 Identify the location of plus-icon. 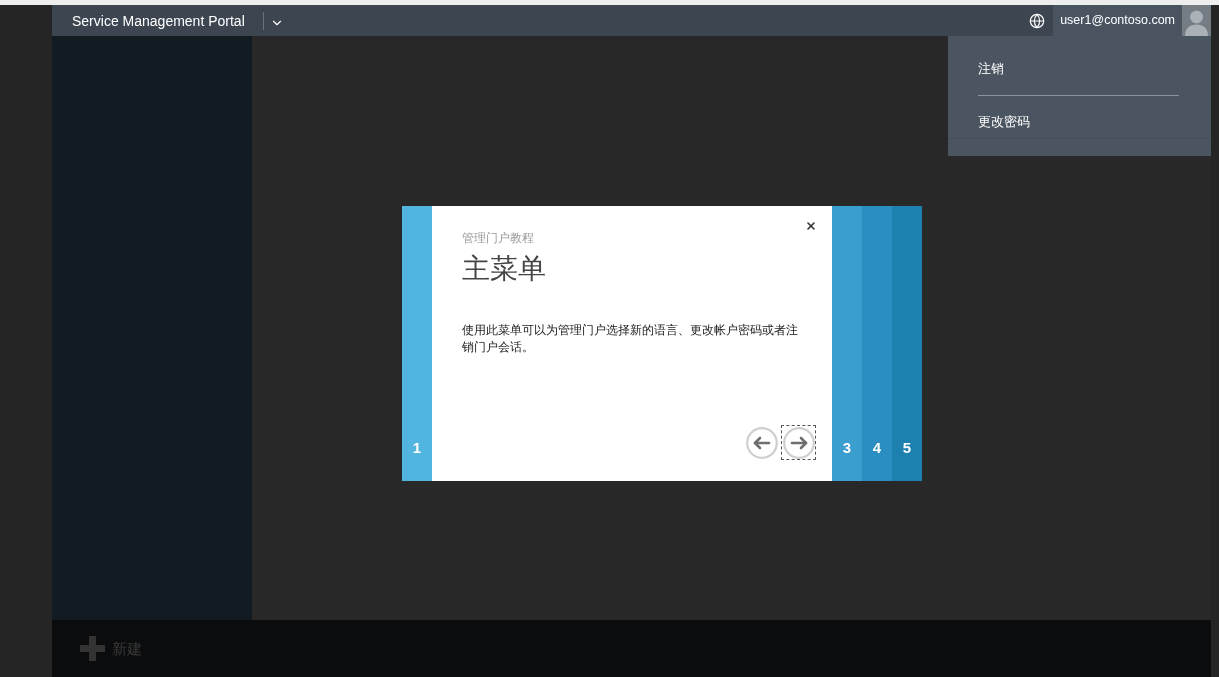
(92, 648).